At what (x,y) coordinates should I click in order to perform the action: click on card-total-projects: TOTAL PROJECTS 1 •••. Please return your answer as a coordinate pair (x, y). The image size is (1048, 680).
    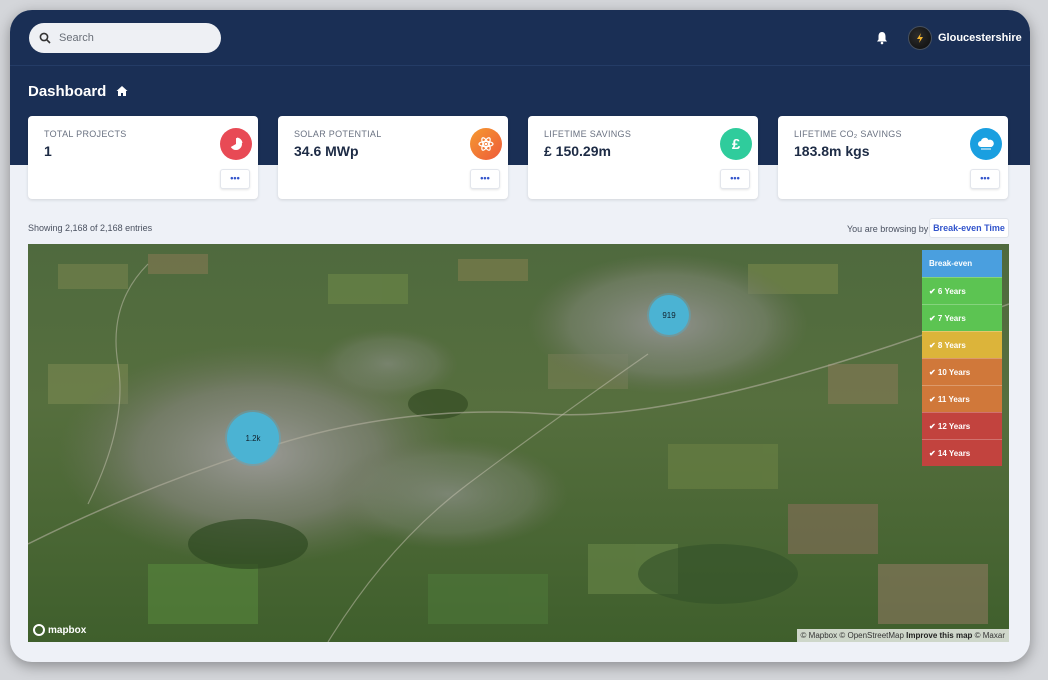
    Looking at the image, I should click on (143, 157).